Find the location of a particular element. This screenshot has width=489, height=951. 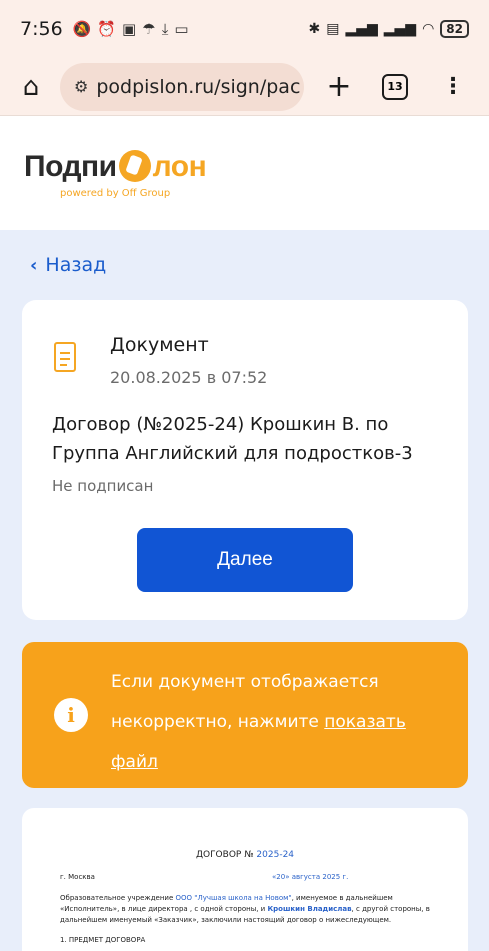

address-bar: ⚙ podpislon.ru/sign/pac is located at coordinates (182, 86).